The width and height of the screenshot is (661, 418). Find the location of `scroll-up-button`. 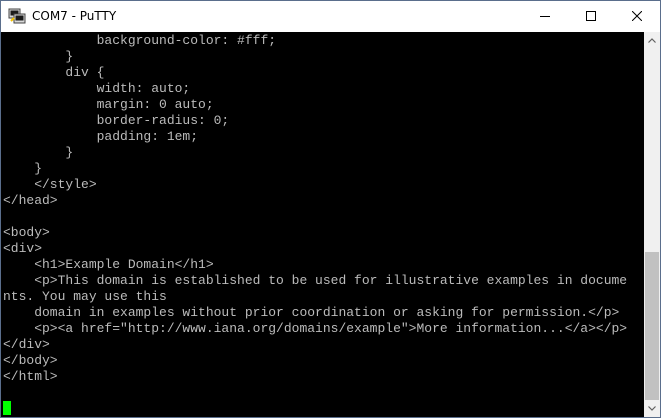

scroll-up-button is located at coordinates (652, 40).